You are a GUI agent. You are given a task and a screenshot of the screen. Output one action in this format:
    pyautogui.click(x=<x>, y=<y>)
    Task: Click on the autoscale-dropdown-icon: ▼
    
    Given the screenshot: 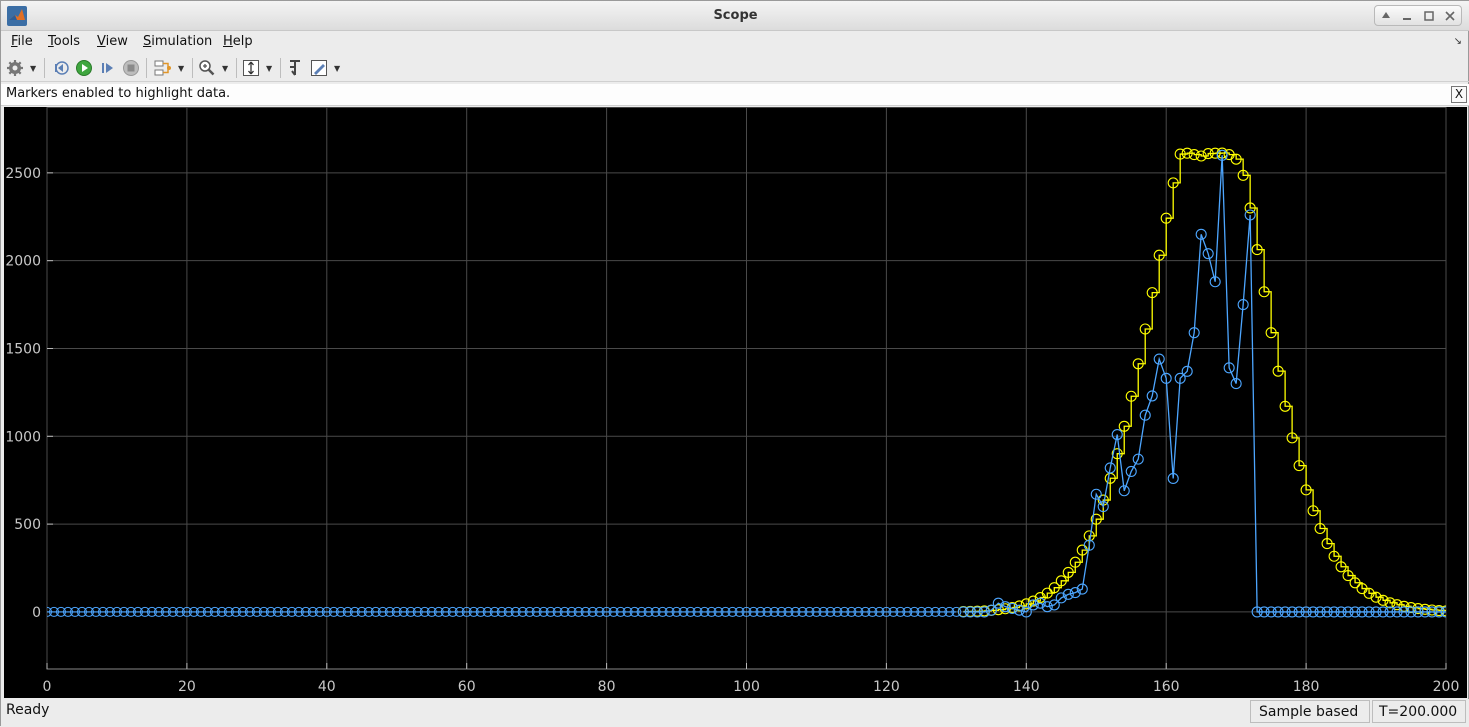 What is the action you would take?
    pyautogui.click(x=269, y=68)
    